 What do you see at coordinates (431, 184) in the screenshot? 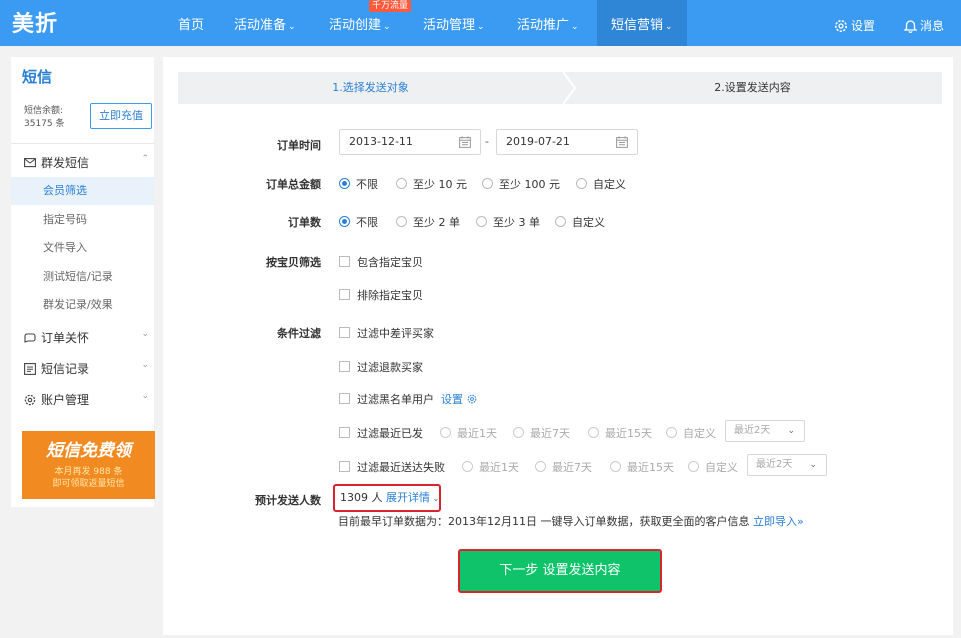
I see `order-amount-option-10: 至少 10 元` at bounding box center [431, 184].